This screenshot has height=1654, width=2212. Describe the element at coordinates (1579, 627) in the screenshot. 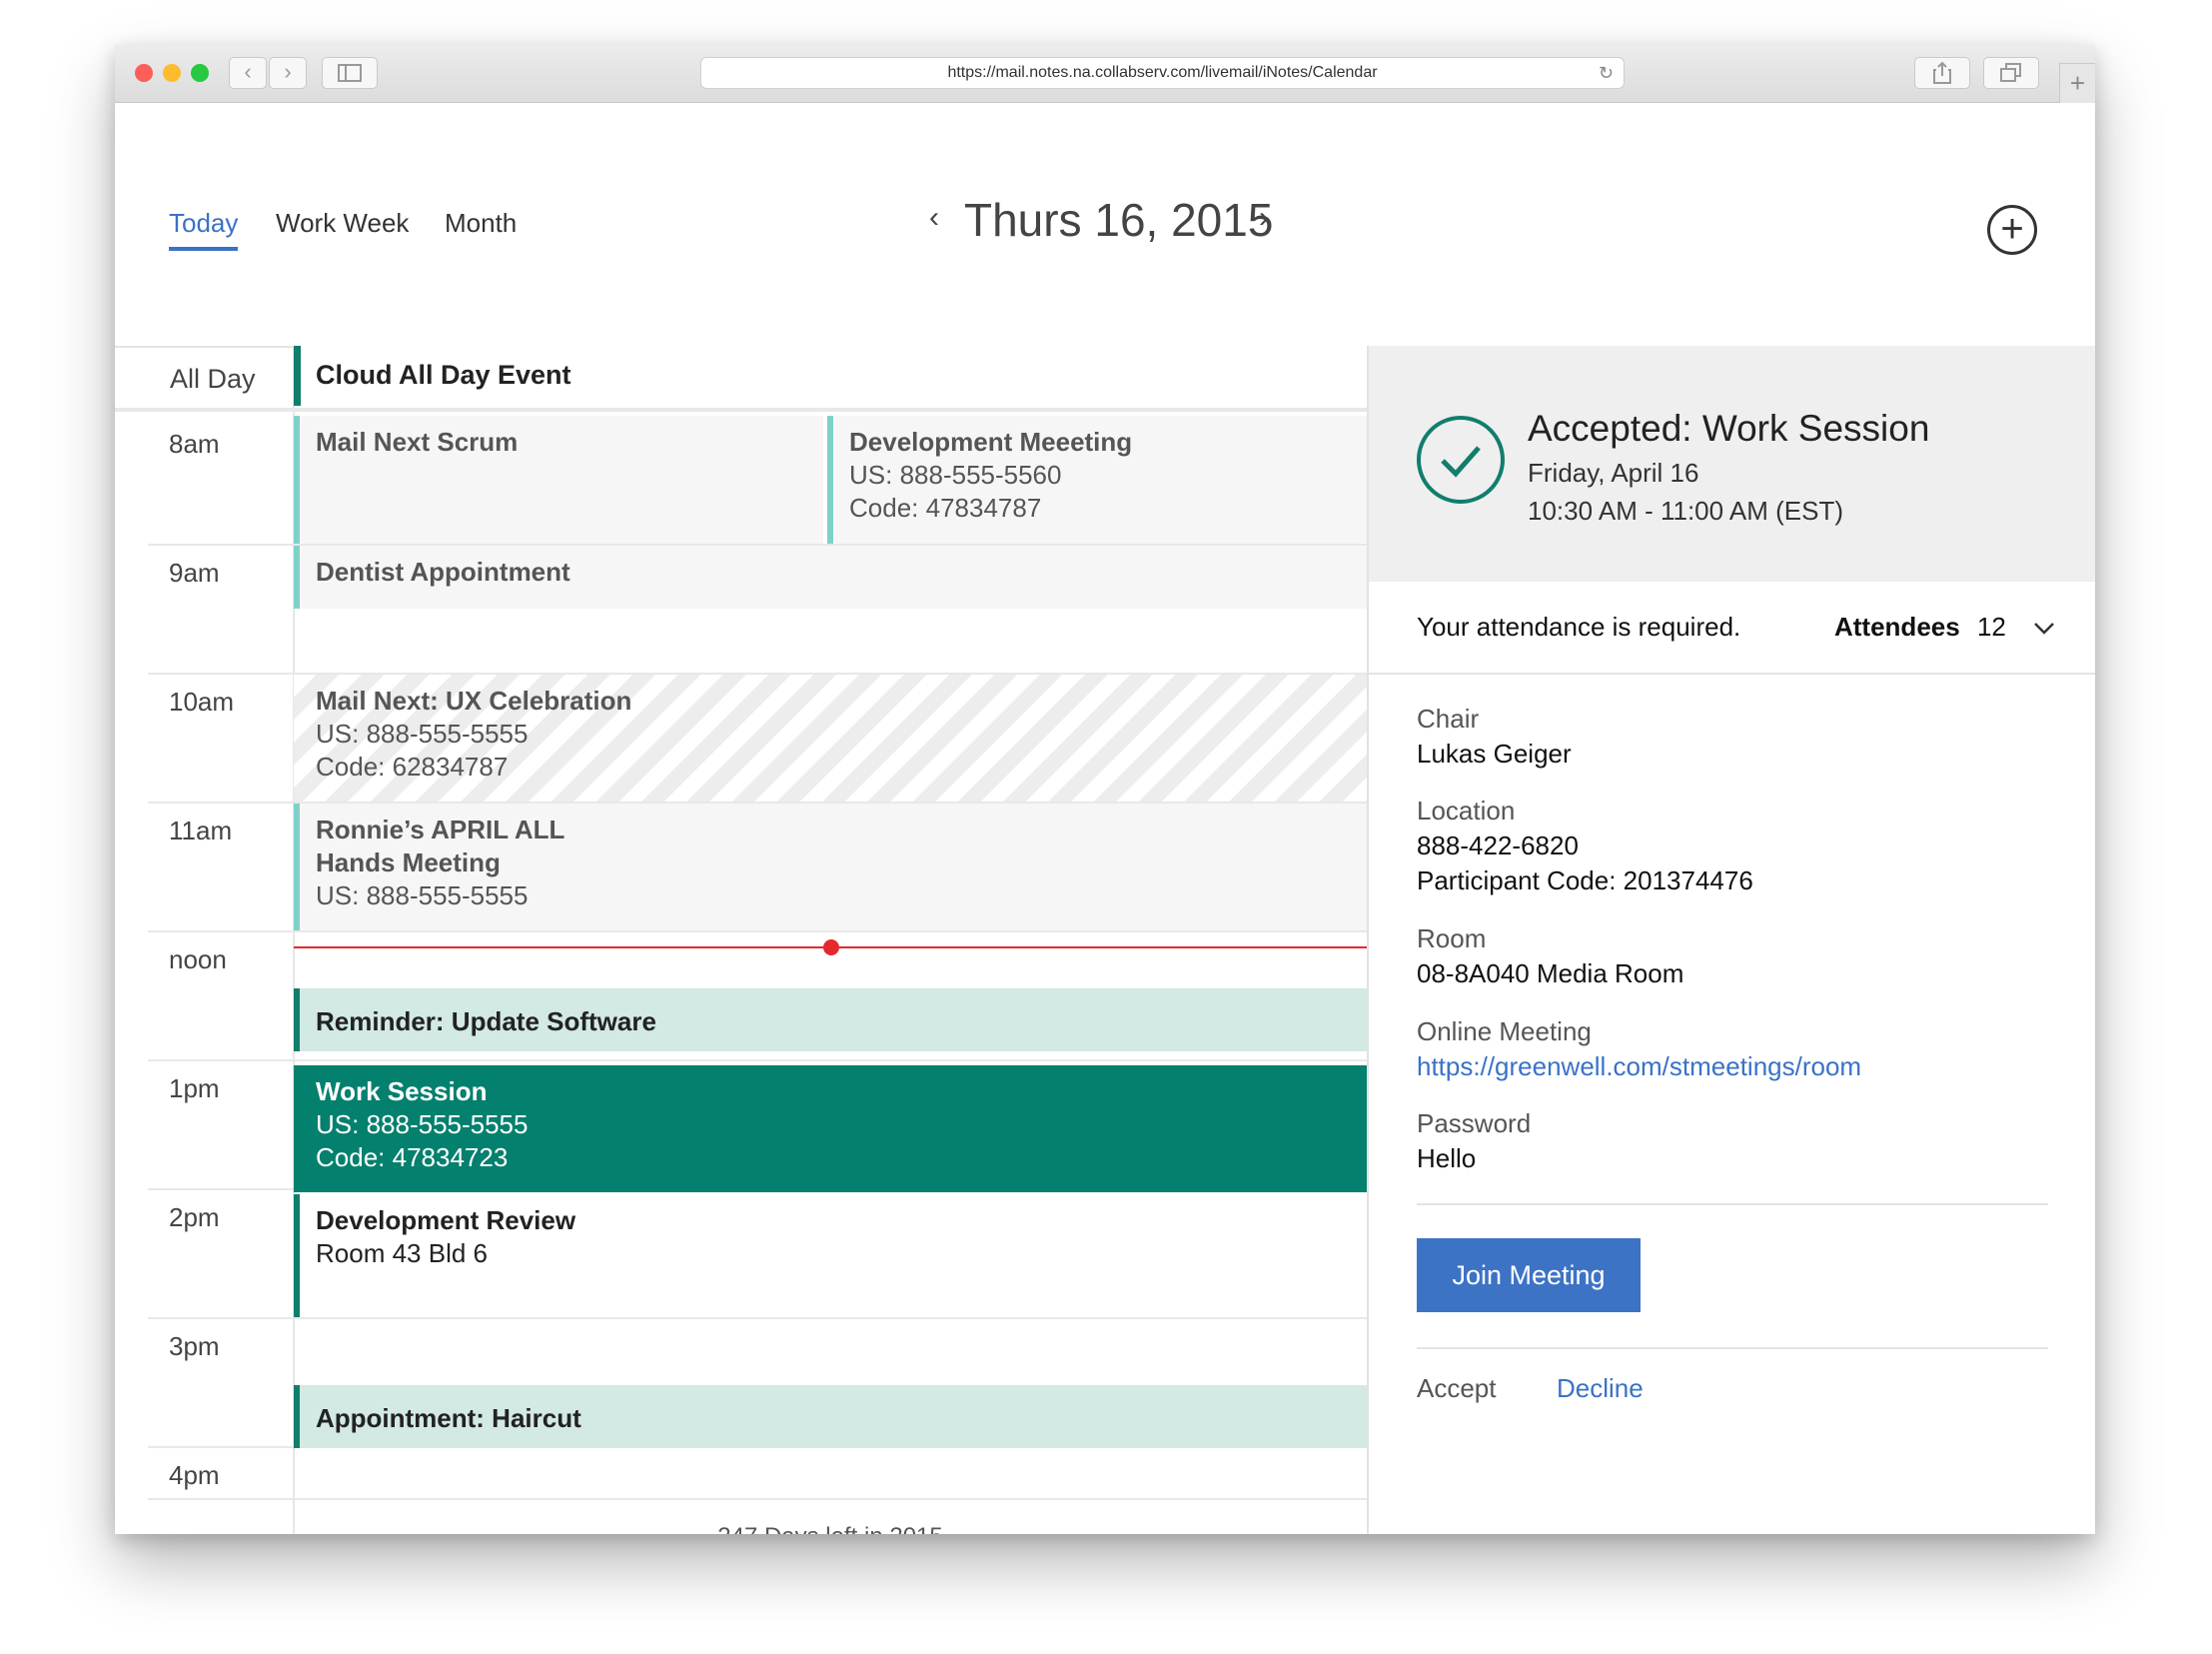

I see `attendance-note: Your attendance is required.` at that location.